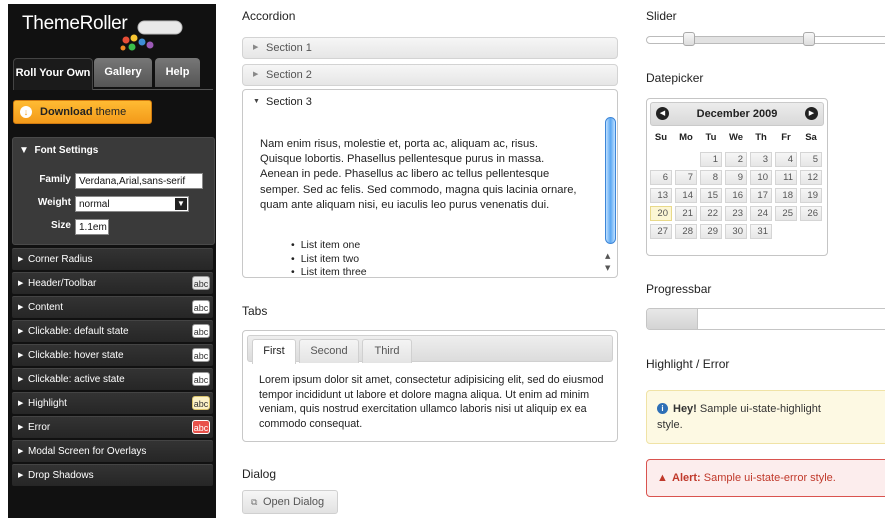  I want to click on calendar-day: 3, so click(761, 159).